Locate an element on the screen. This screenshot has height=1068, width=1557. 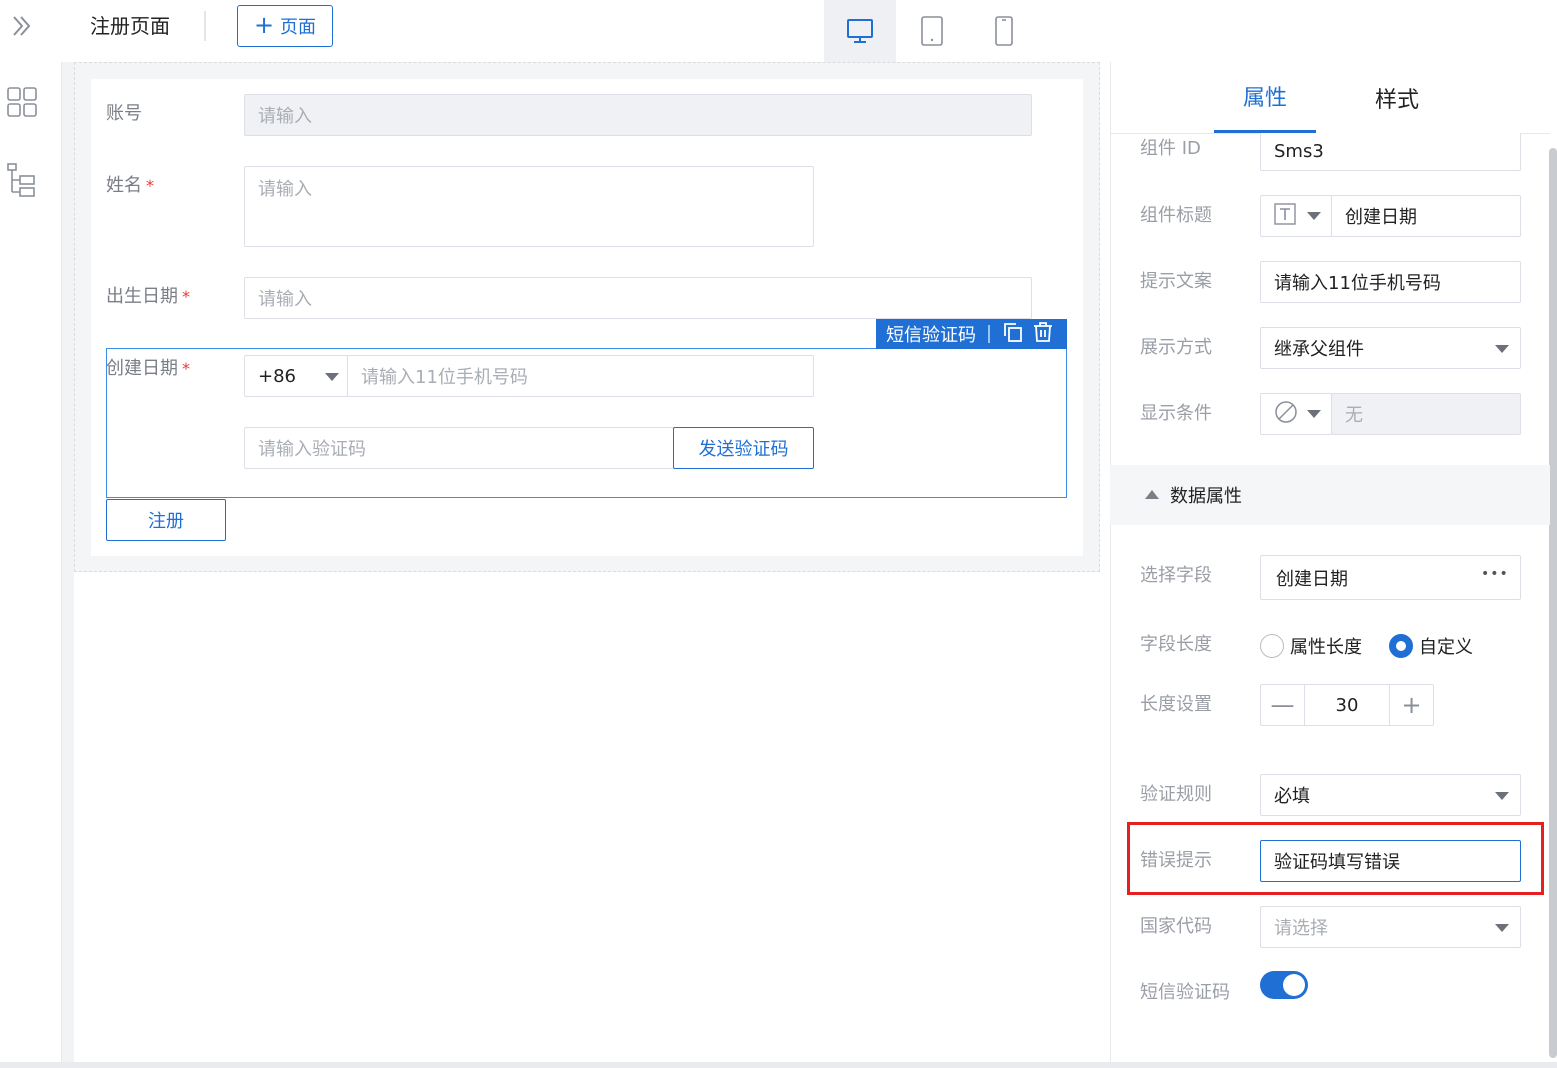
desktop-icon is located at coordinates (860, 31).